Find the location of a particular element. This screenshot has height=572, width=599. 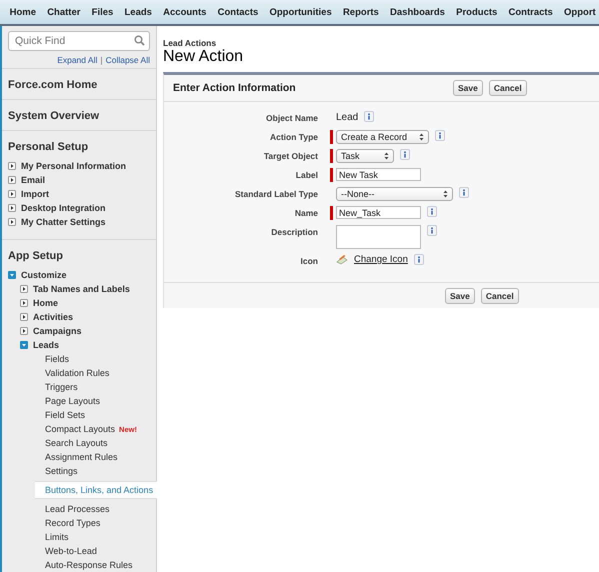

nav-item: Customize is located at coordinates (44, 275).